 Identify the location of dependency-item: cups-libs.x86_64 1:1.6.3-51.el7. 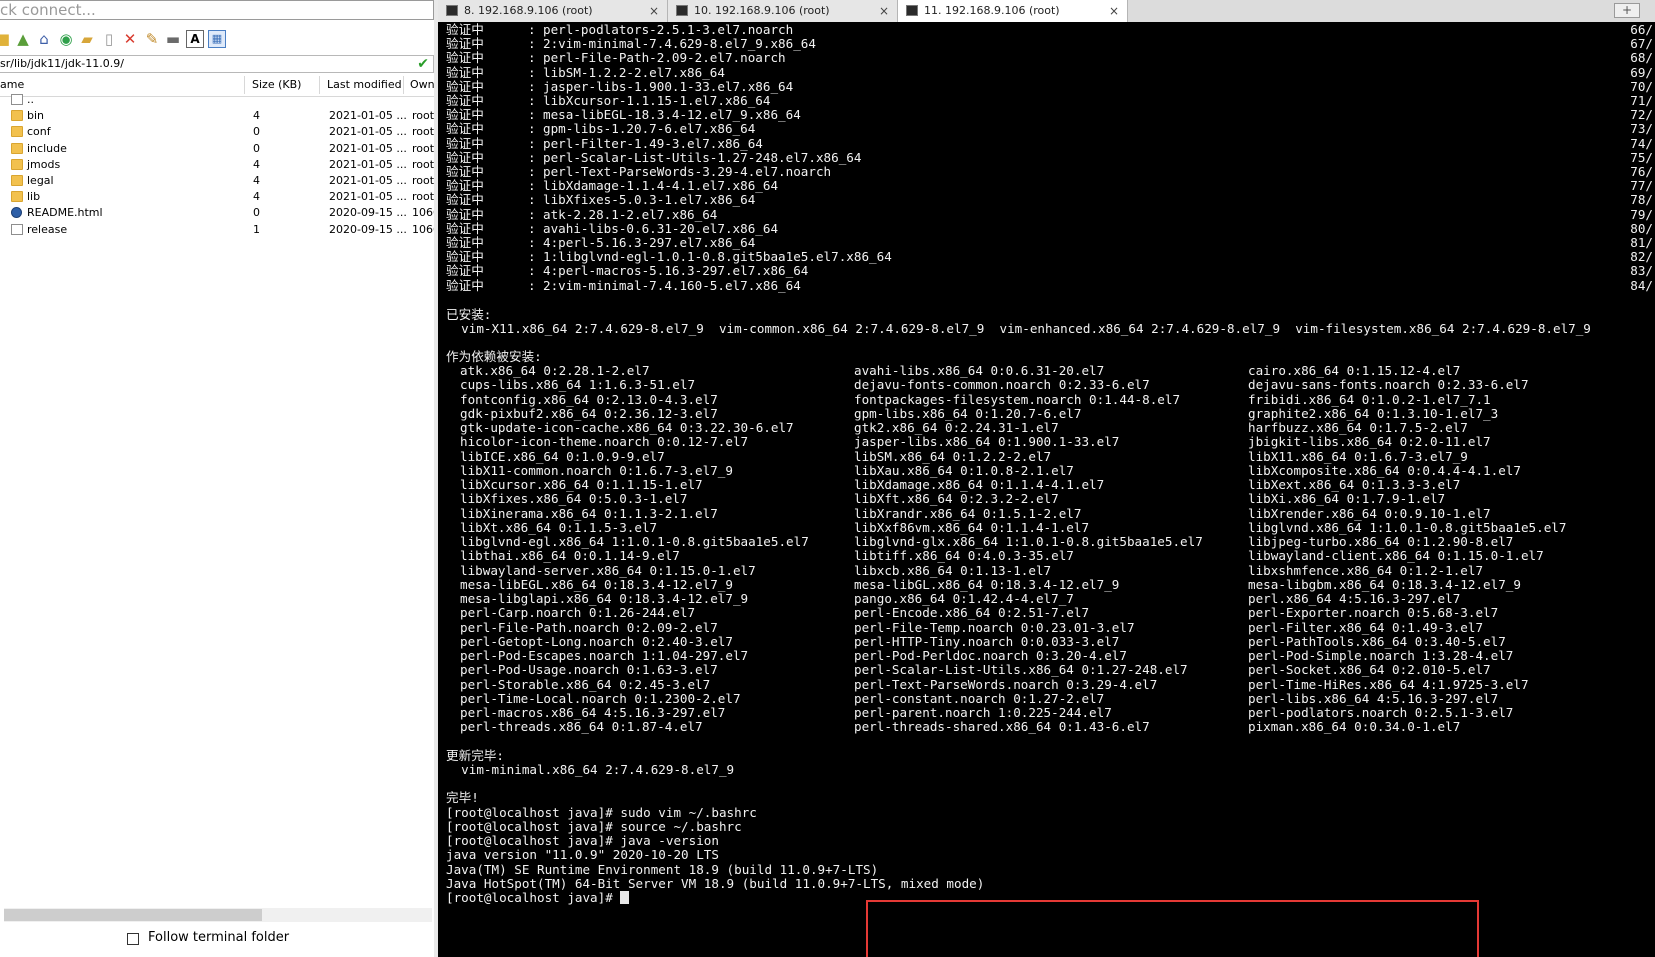
(578, 385).